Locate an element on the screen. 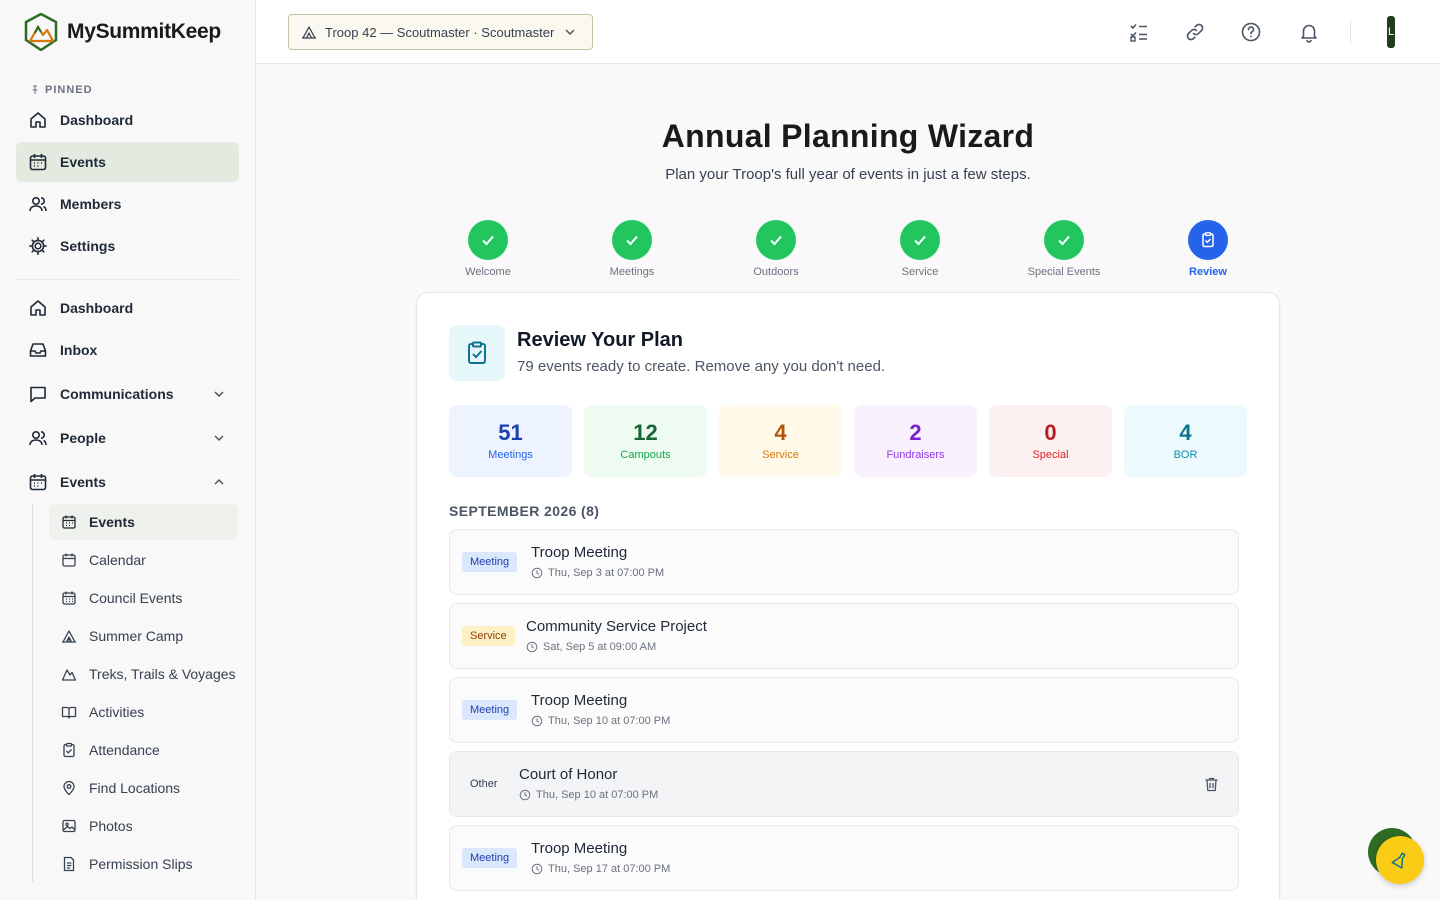  step-service: Service is located at coordinates (920, 249).